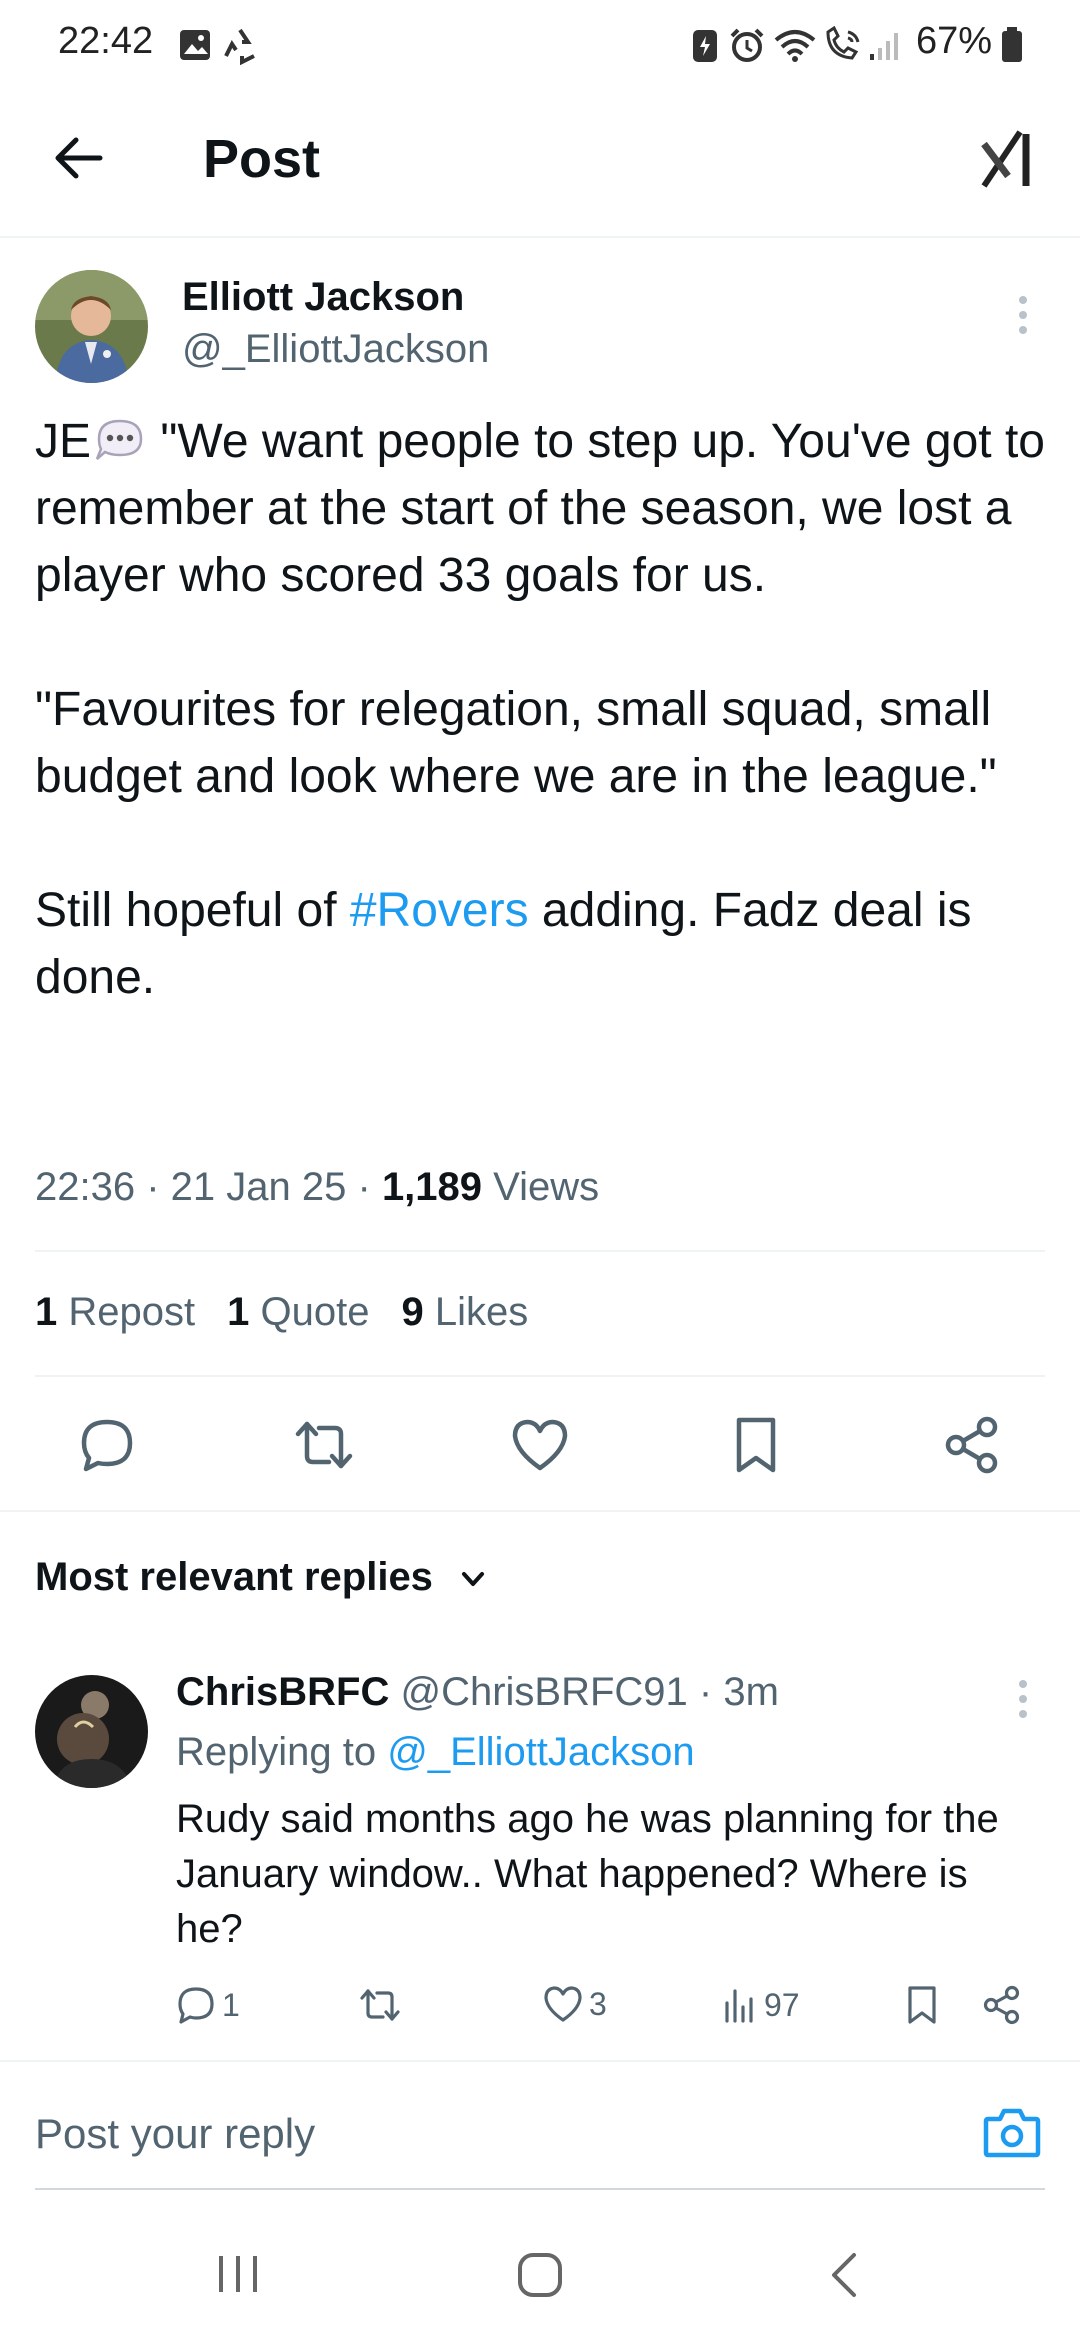  What do you see at coordinates (540, 1251) in the screenshot?
I see `meta-divider` at bounding box center [540, 1251].